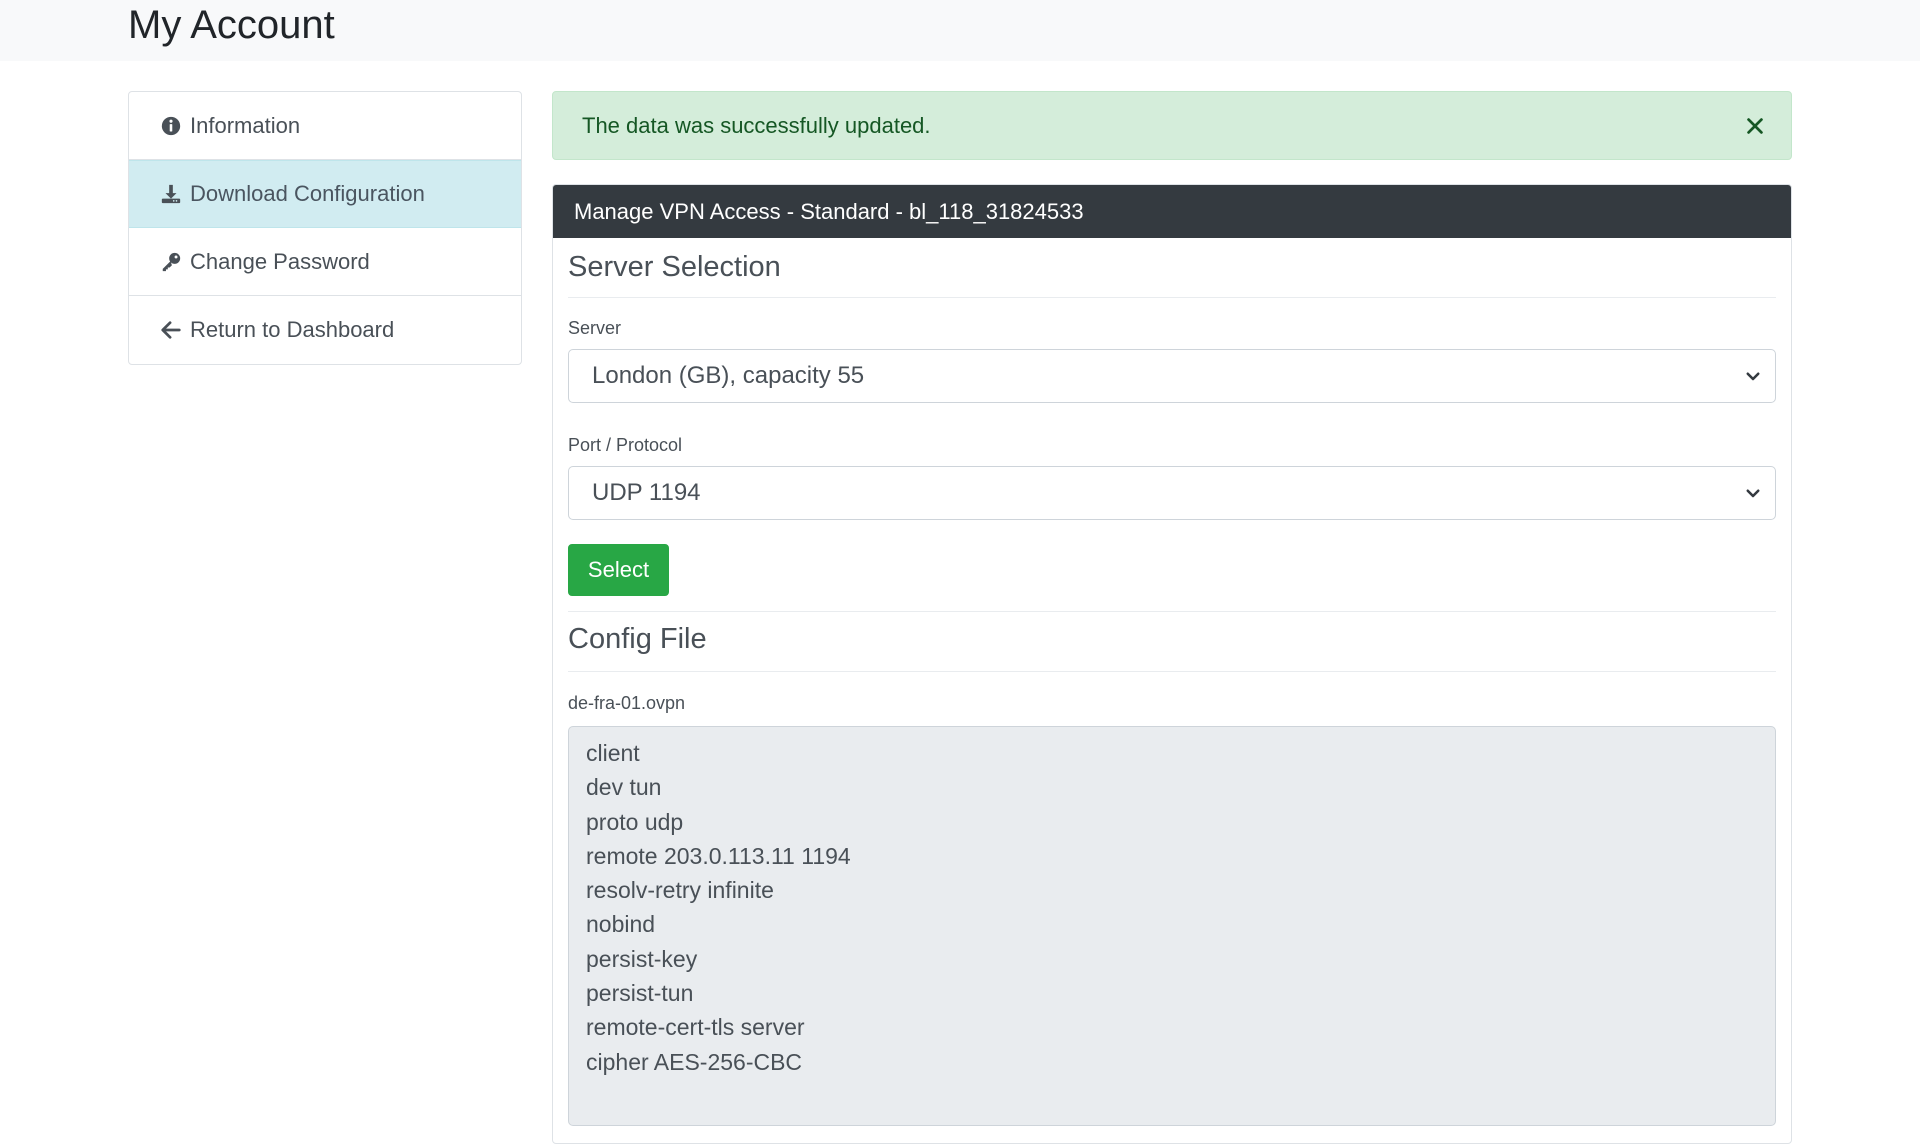 This screenshot has width=1920, height=1144. What do you see at coordinates (695, 1027) in the screenshot?
I see `config-line: remote-cert-tls server` at bounding box center [695, 1027].